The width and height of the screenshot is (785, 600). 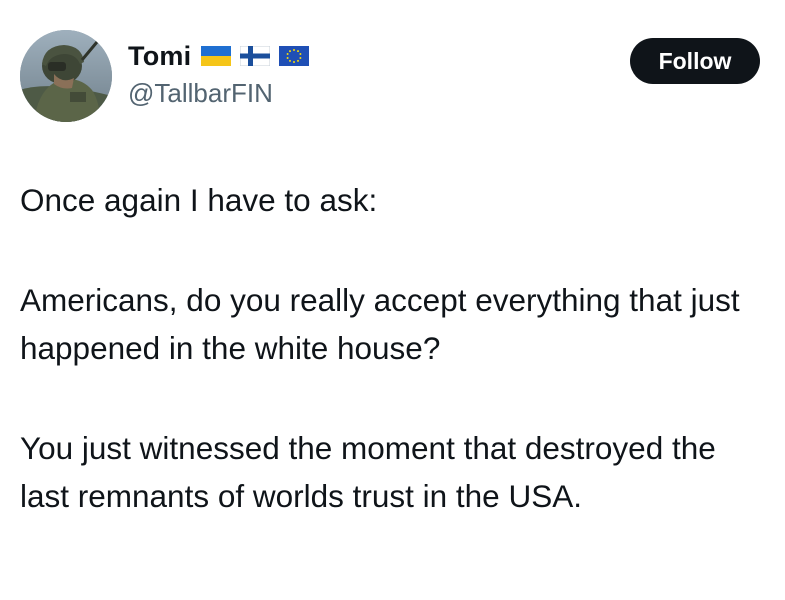 I want to click on tweet-paragraph: Once again I have to ask:, so click(x=199, y=200).